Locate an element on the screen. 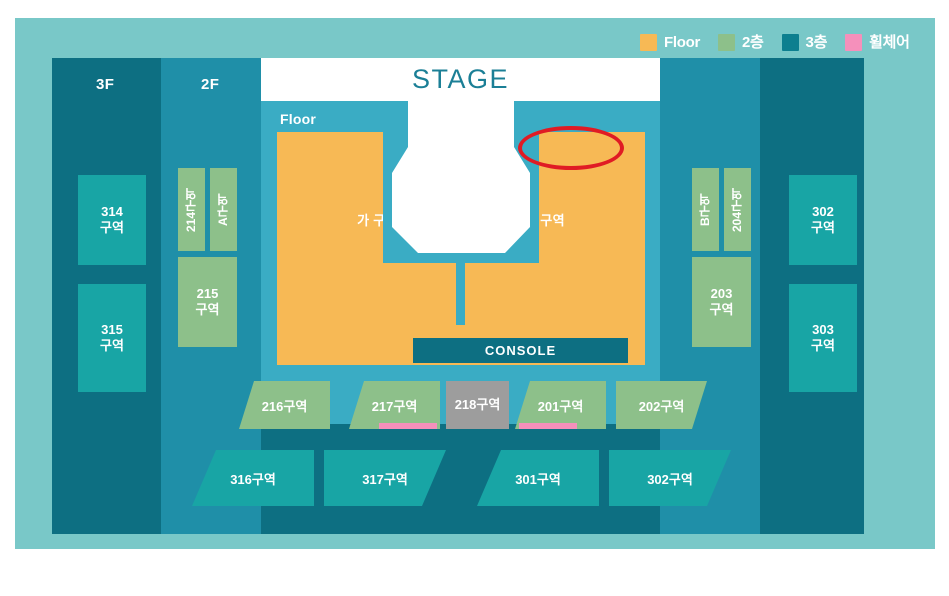  block-317-label: 317구역 is located at coordinates (385, 479).